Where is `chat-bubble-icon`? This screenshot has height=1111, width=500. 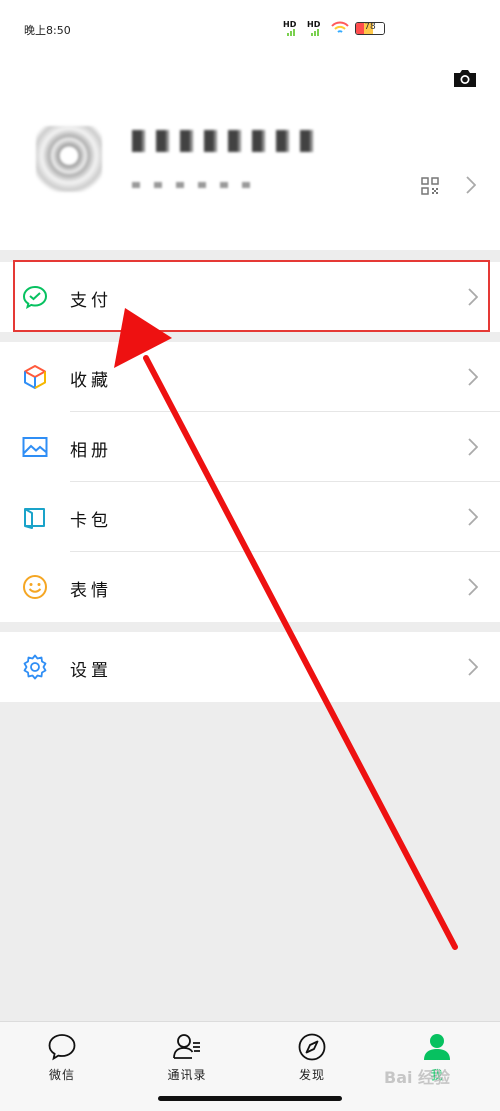 chat-bubble-icon is located at coordinates (62, 1047).